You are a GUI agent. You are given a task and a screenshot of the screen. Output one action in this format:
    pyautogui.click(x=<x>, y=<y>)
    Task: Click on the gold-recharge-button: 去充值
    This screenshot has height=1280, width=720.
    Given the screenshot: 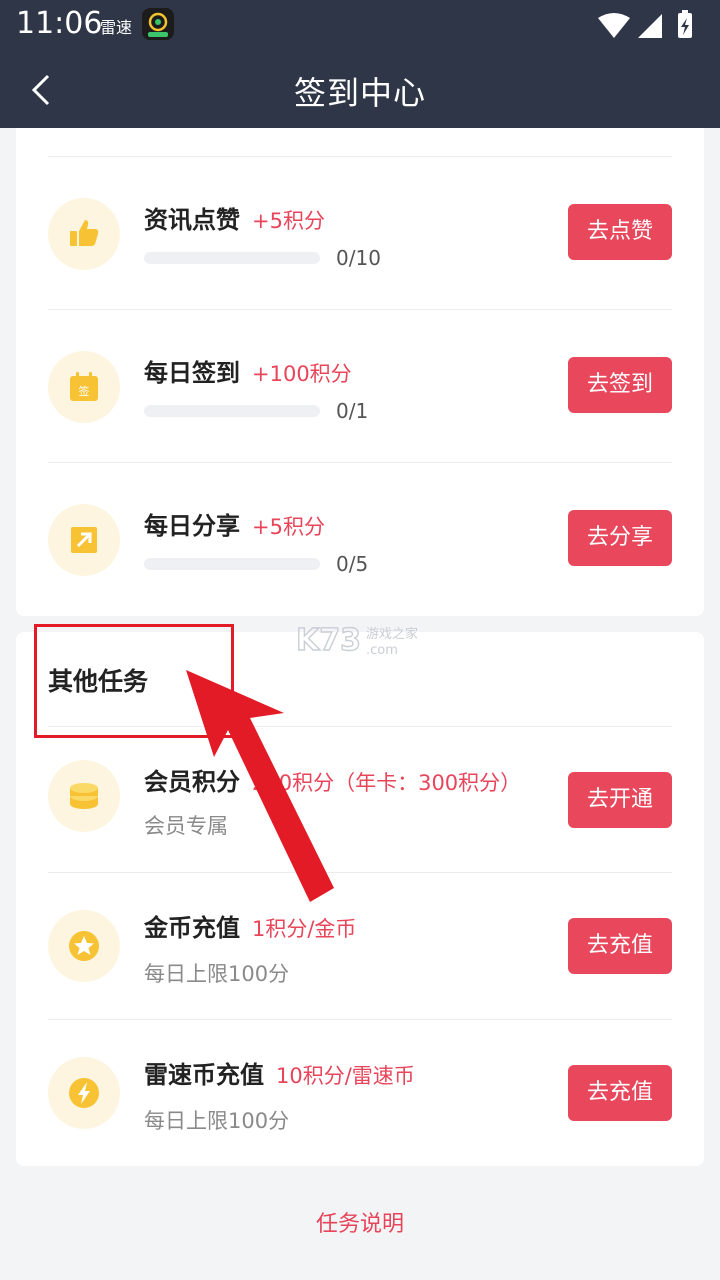 What is the action you would take?
    pyautogui.click(x=620, y=946)
    